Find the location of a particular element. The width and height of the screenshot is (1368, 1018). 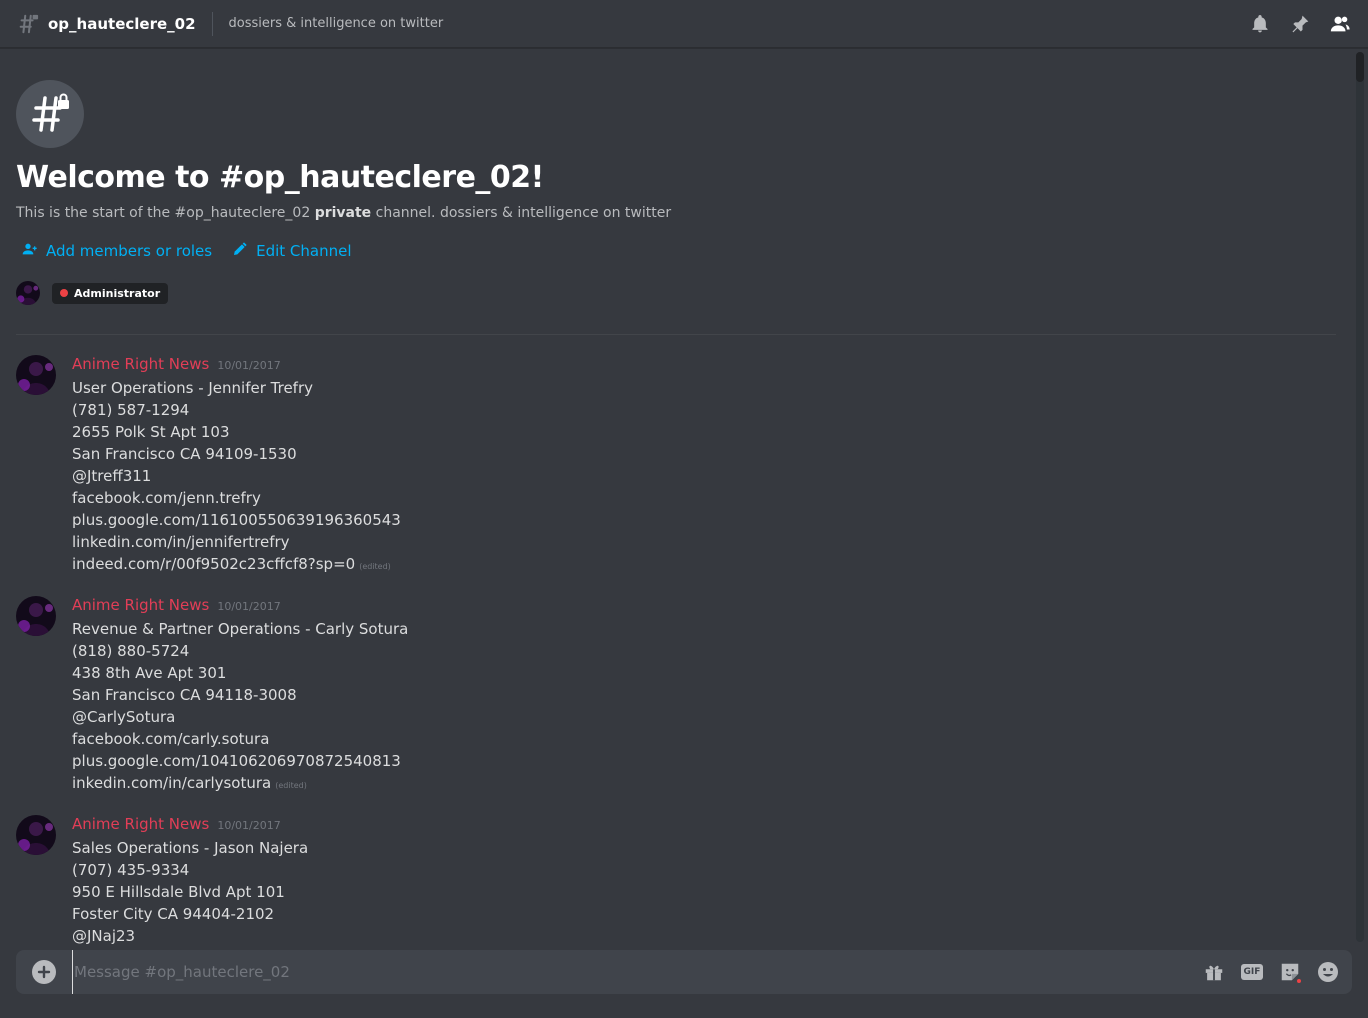

edit-channel-label: Edit Channel is located at coordinates (304, 251).